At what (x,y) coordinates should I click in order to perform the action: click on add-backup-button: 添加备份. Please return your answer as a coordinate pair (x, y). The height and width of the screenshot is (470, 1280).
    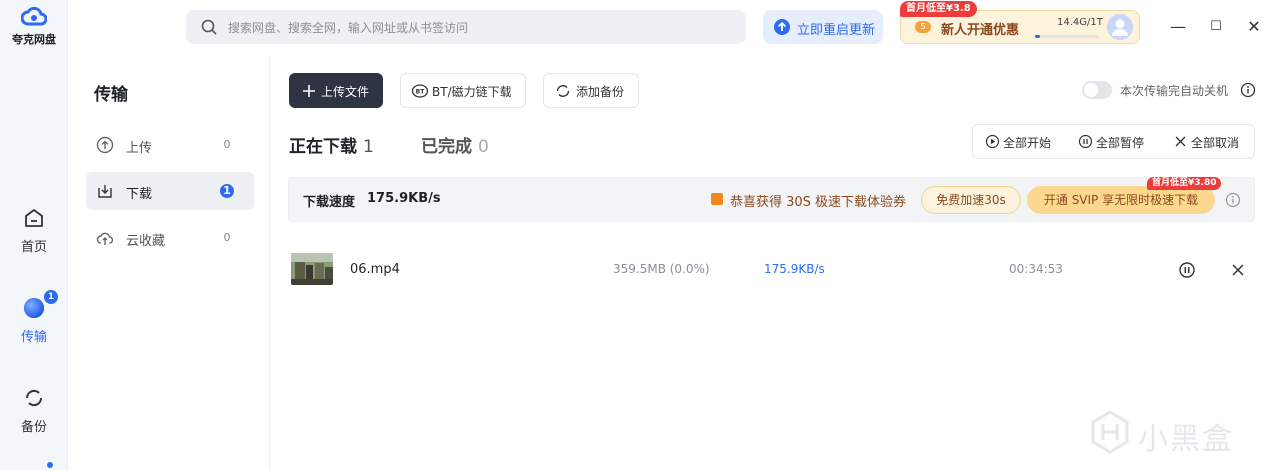
    Looking at the image, I should click on (591, 90).